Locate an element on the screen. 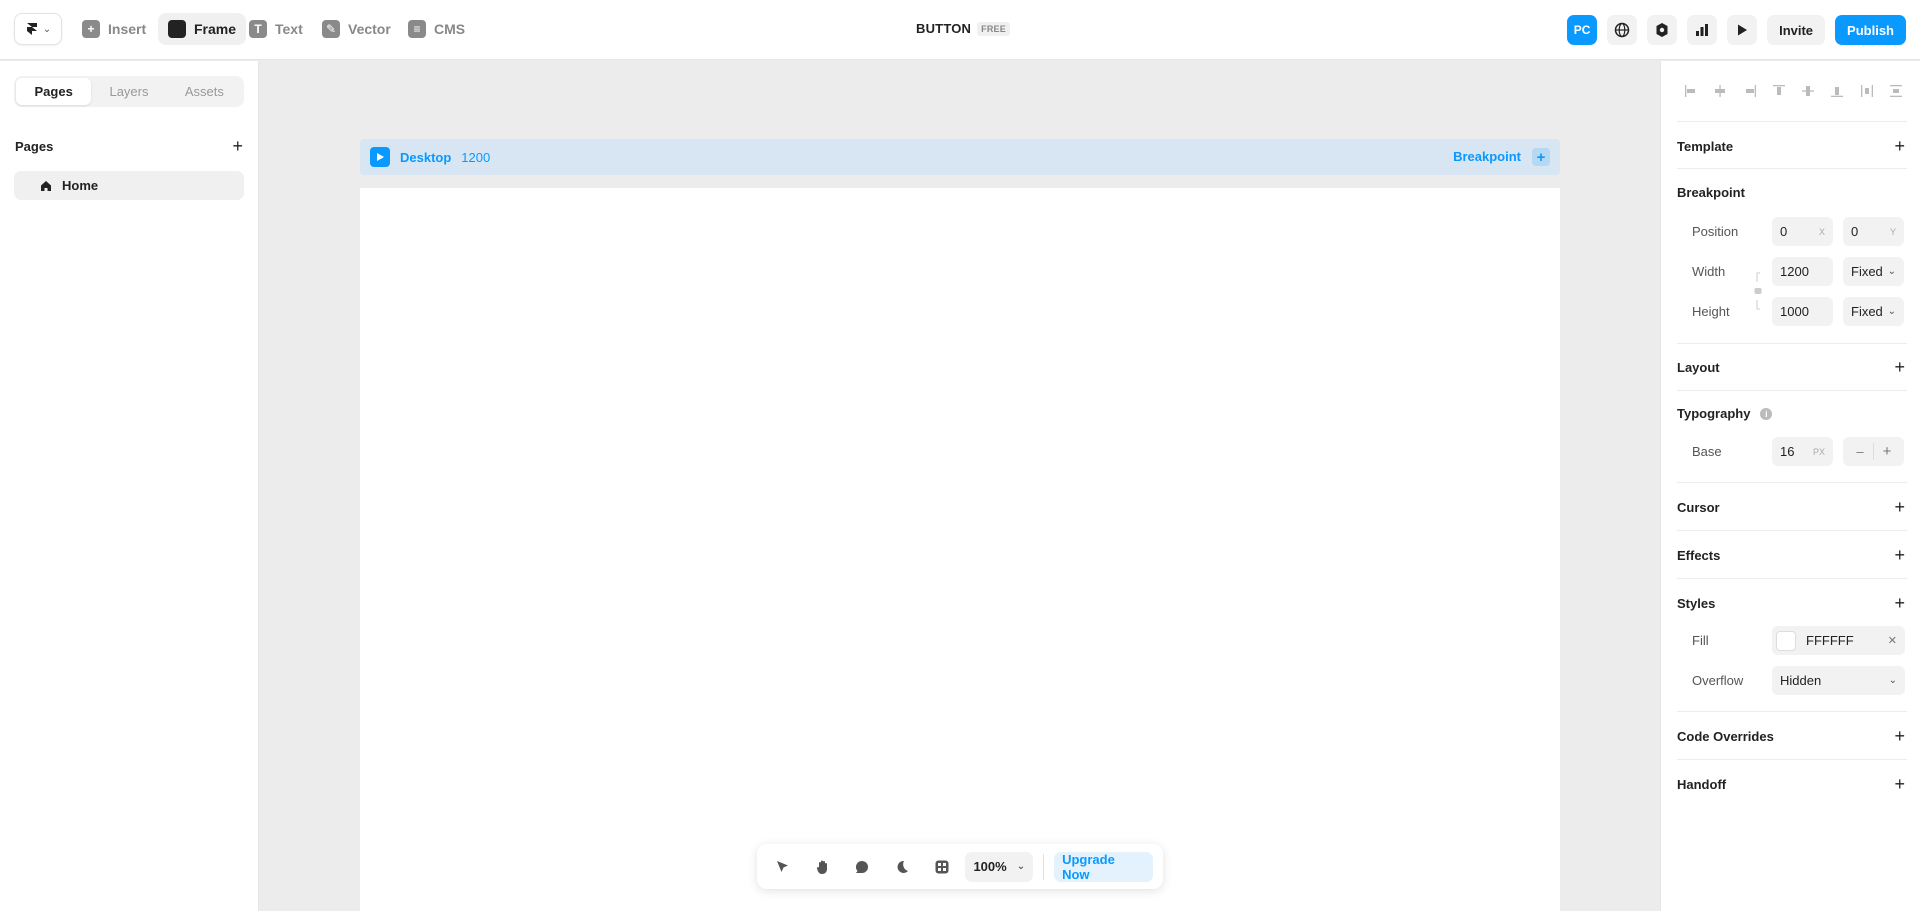 The image size is (1920, 911). tab-layers: Layers is located at coordinates (128, 91).